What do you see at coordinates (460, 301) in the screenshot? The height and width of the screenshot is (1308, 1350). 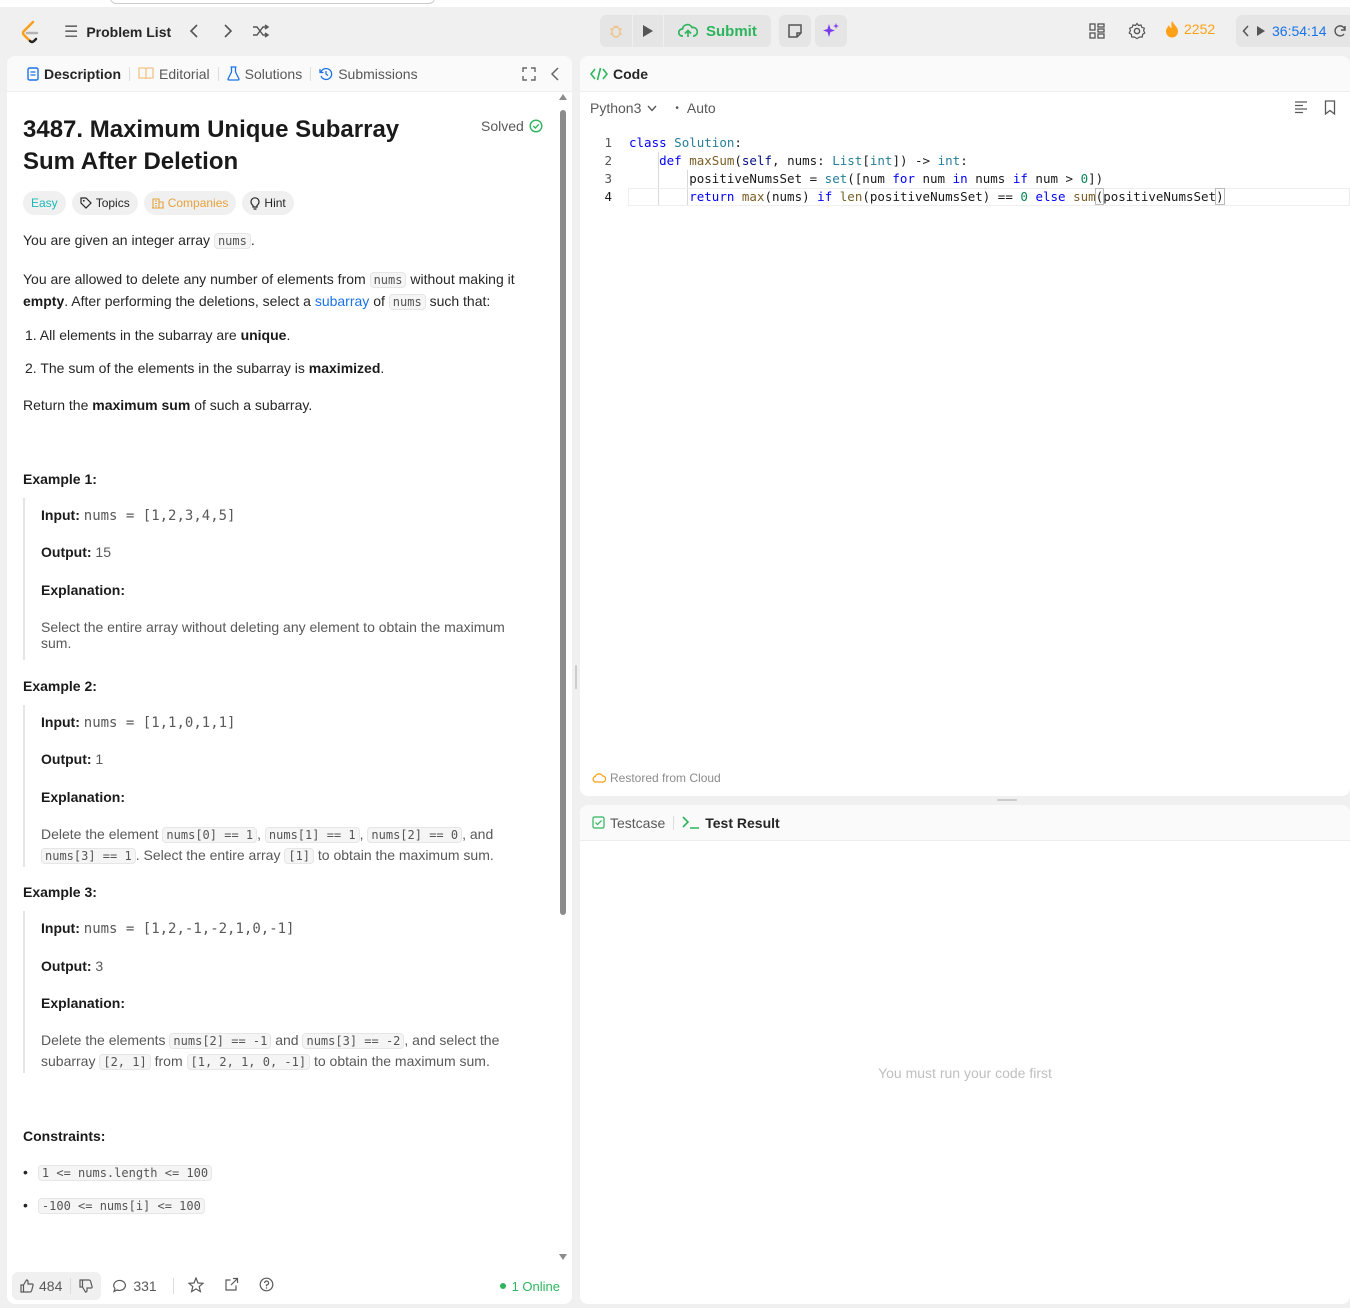 I see `text: such that:` at bounding box center [460, 301].